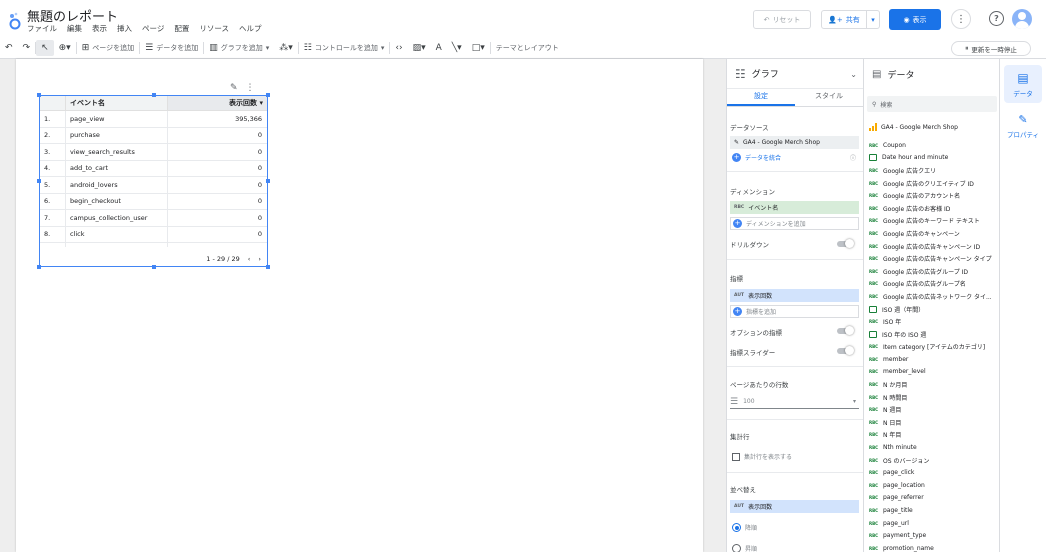 This screenshot has height=552, width=1046. What do you see at coordinates (250, 28) in the screenshot?
I see `menu-help: ヘルプ` at bounding box center [250, 28].